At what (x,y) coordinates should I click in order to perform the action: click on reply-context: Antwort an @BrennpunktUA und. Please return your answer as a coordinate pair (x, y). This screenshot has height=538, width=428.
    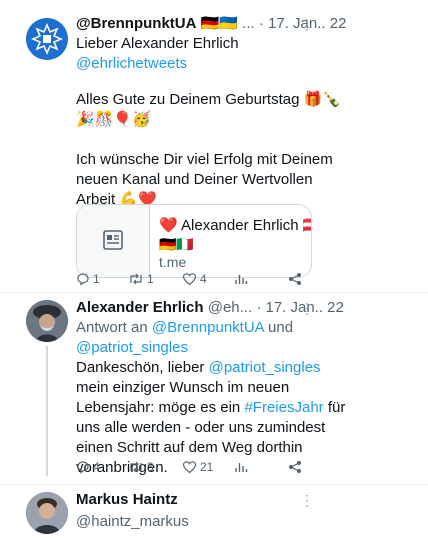
    Looking at the image, I should click on (184, 328).